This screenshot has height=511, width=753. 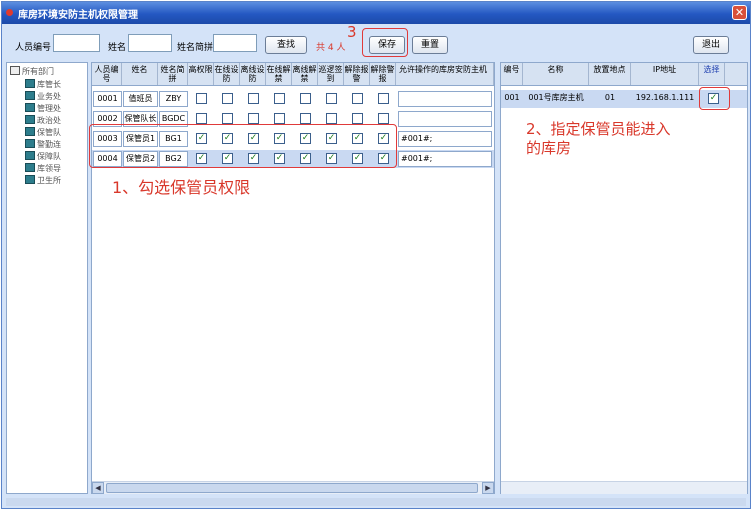 What do you see at coordinates (150, 43) in the screenshot?
I see `name-input` at bounding box center [150, 43].